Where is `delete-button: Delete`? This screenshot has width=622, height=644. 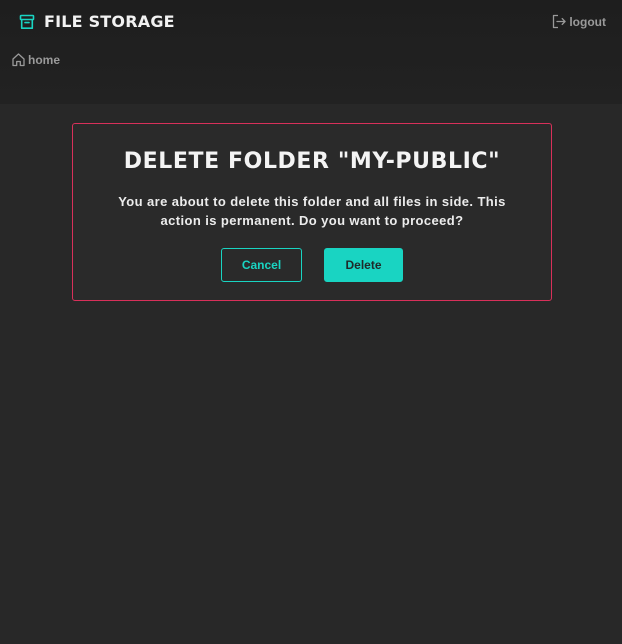
delete-button: Delete is located at coordinates (363, 265).